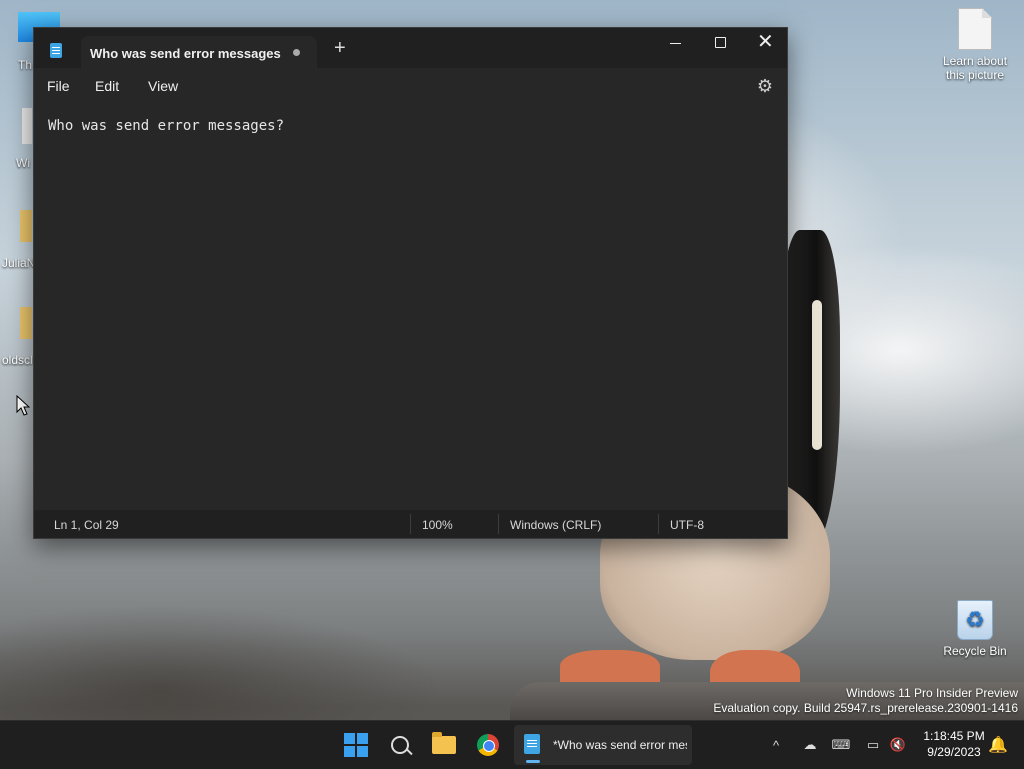  I want to click on close-button: ✕, so click(766, 44).